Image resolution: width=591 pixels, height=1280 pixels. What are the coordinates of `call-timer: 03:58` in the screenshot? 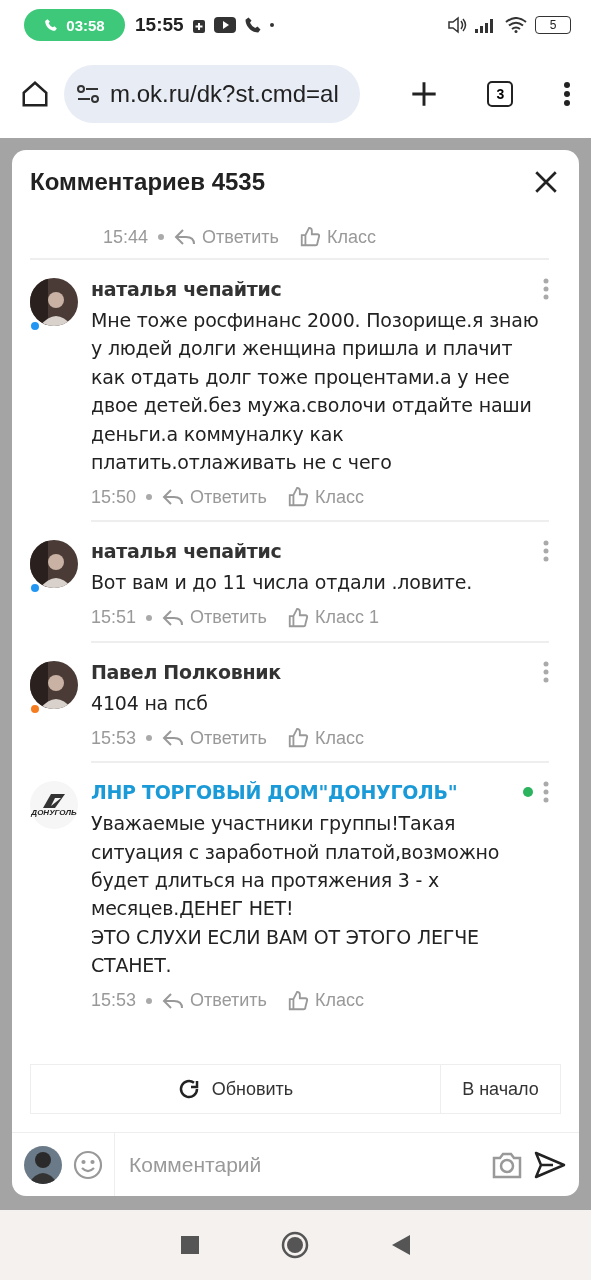 It's located at (74, 25).